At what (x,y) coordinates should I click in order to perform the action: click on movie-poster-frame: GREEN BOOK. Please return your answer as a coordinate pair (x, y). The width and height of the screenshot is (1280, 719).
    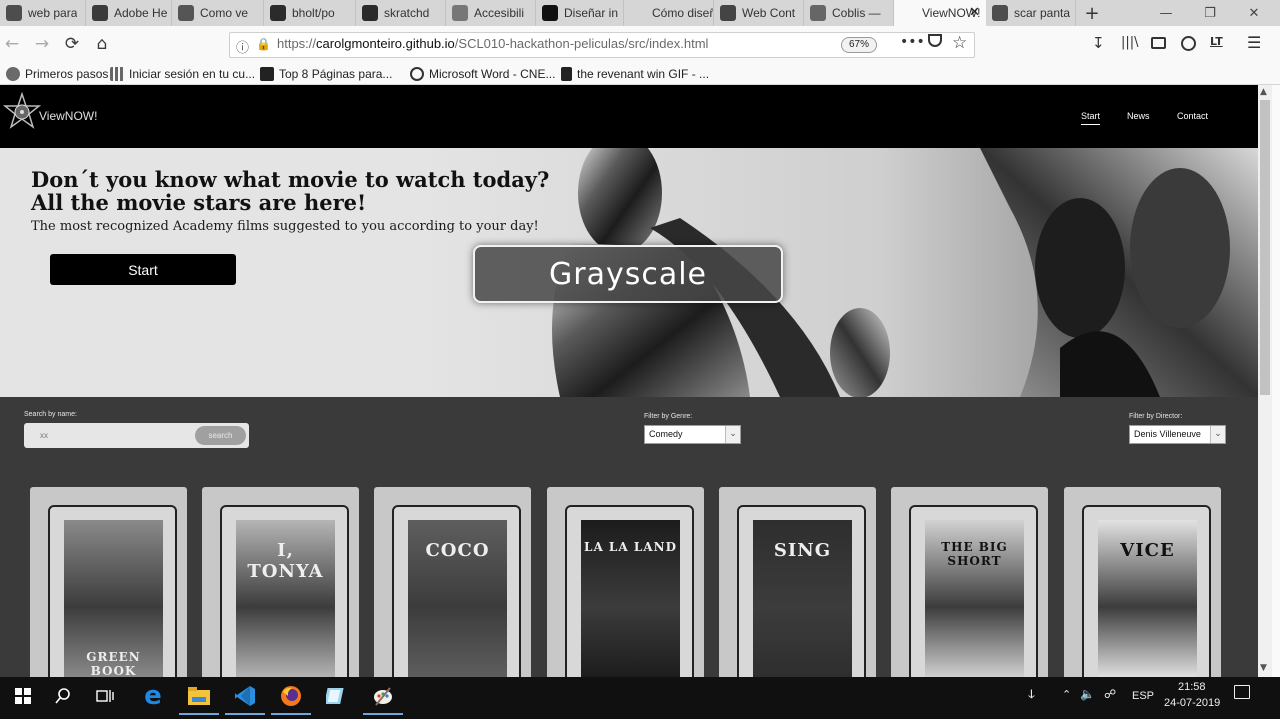
    Looking at the image, I should click on (112, 595).